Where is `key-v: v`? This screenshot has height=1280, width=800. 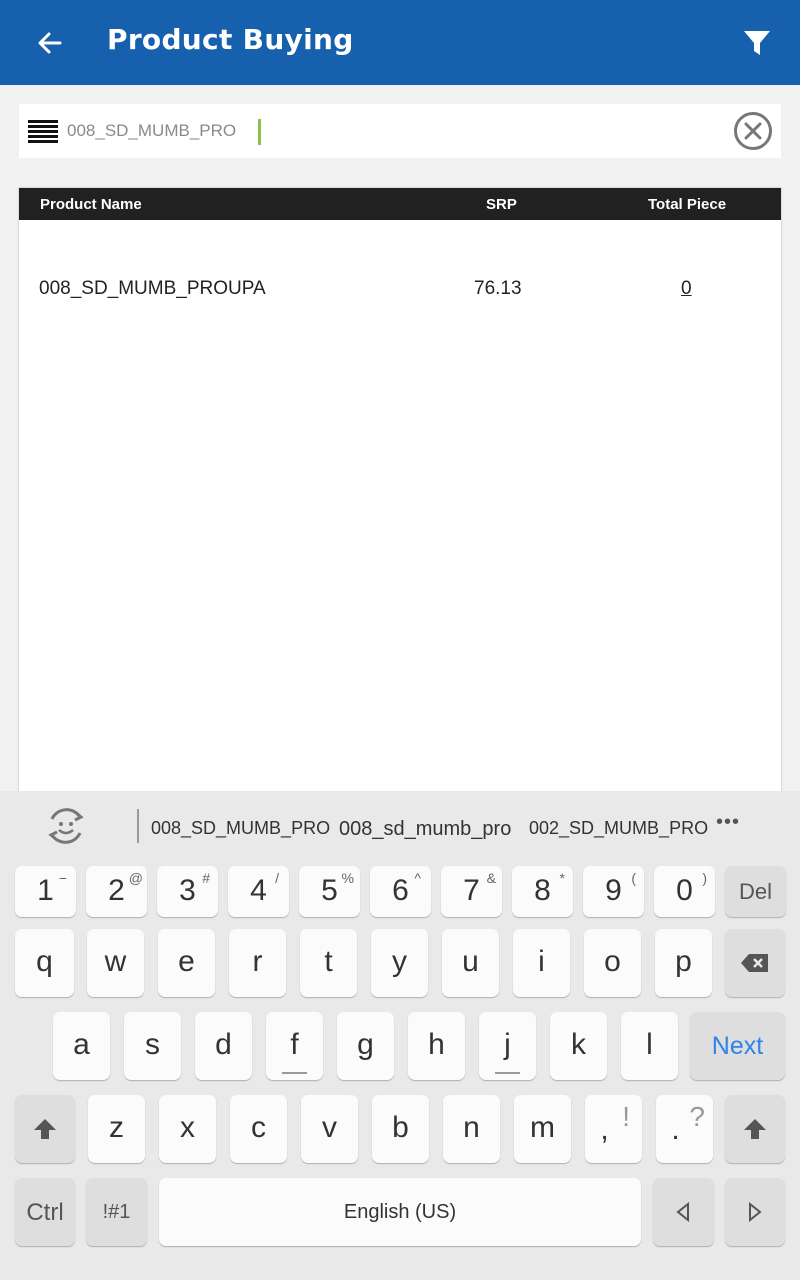 key-v: v is located at coordinates (329, 1129).